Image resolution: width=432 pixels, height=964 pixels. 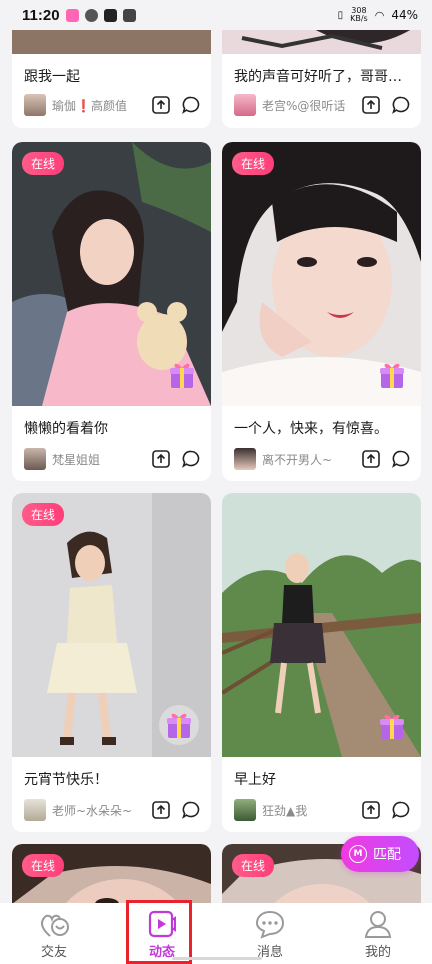 I want to click on tiktok-icon, so click(x=110, y=15).